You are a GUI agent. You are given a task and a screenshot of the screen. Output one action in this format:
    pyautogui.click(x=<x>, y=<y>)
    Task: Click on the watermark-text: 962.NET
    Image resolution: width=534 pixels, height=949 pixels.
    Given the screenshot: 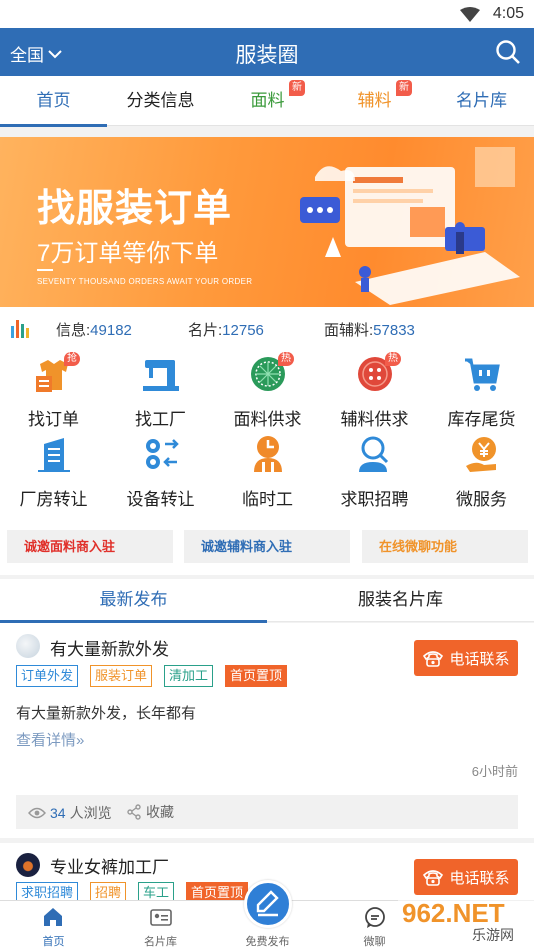 What is the action you would take?
    pyautogui.click(x=453, y=913)
    